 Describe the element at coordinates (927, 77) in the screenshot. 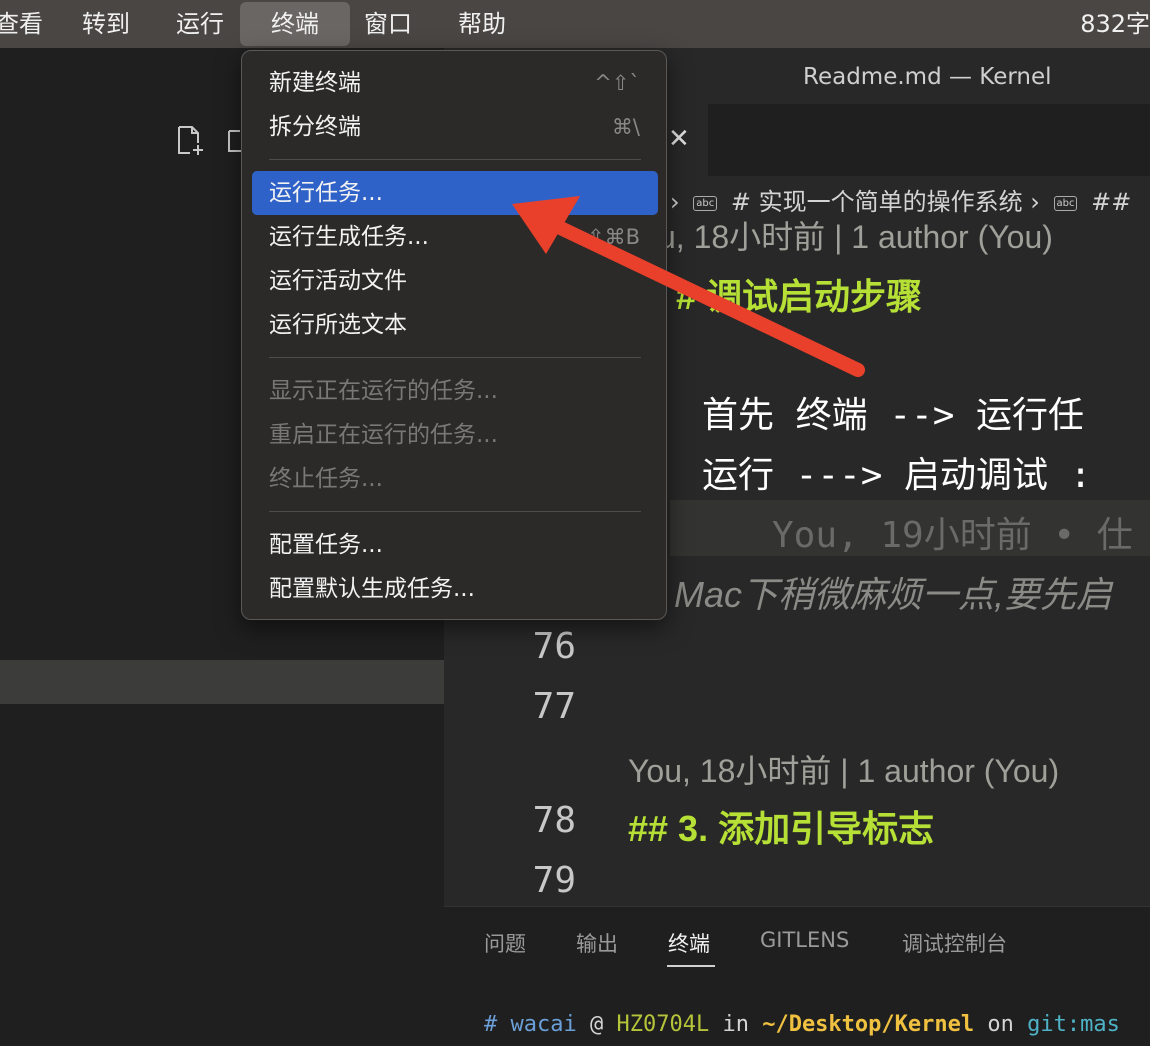

I see `window-title: Readme.md — Kernel` at that location.